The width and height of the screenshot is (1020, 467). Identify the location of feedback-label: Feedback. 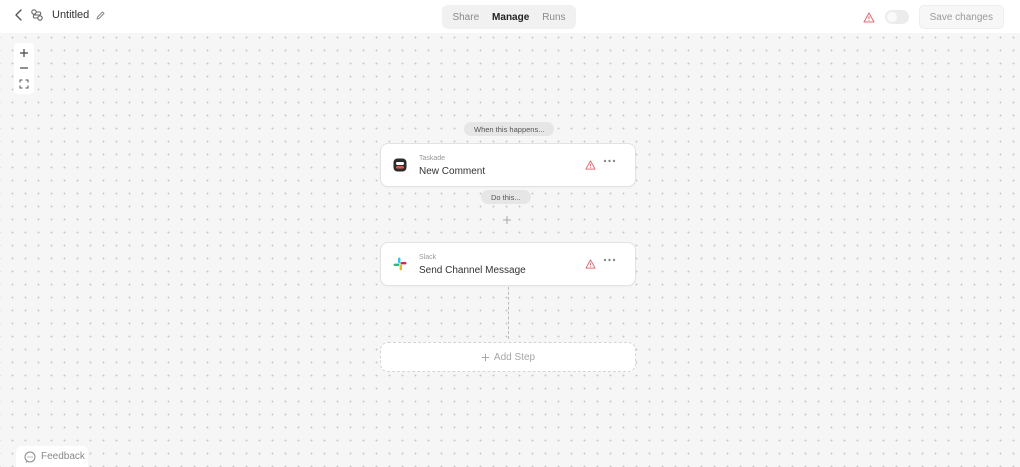
(63, 456).